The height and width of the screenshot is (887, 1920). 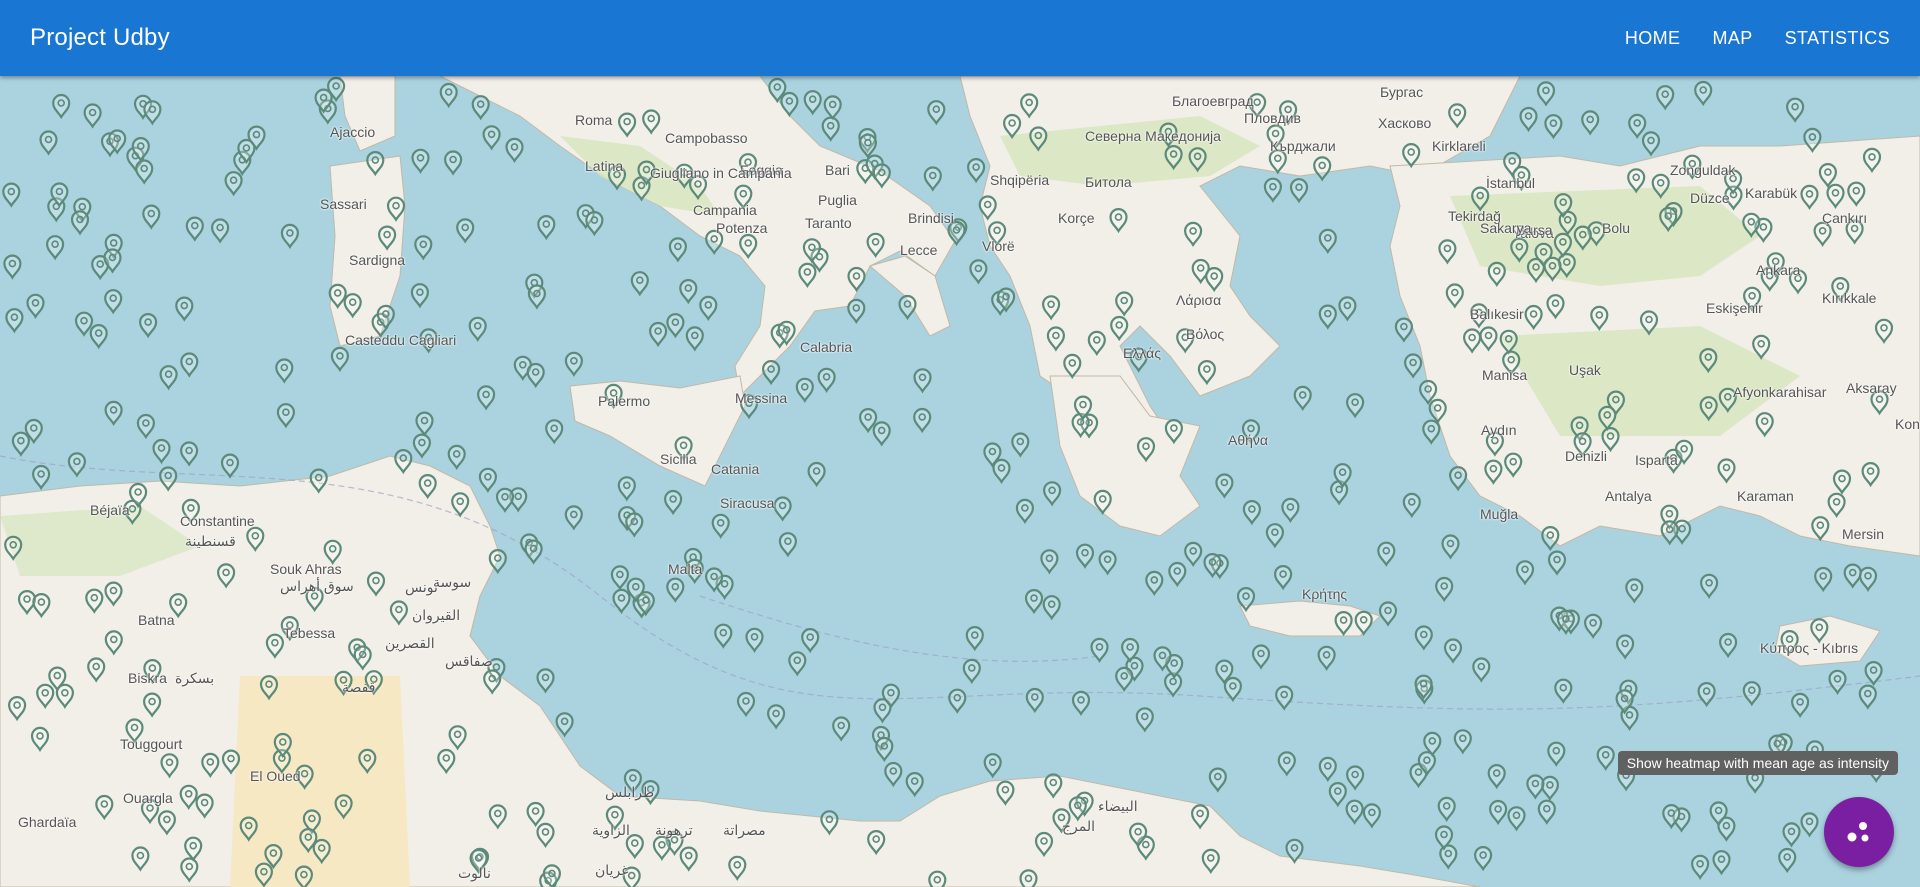 I want to click on map-place-label: Batna, so click(x=156, y=620).